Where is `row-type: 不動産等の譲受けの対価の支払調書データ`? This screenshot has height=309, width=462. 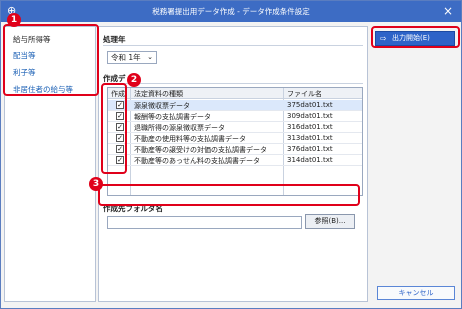 row-type: 不動産等の譲受けの対価の支払調書データ is located at coordinates (200, 150).